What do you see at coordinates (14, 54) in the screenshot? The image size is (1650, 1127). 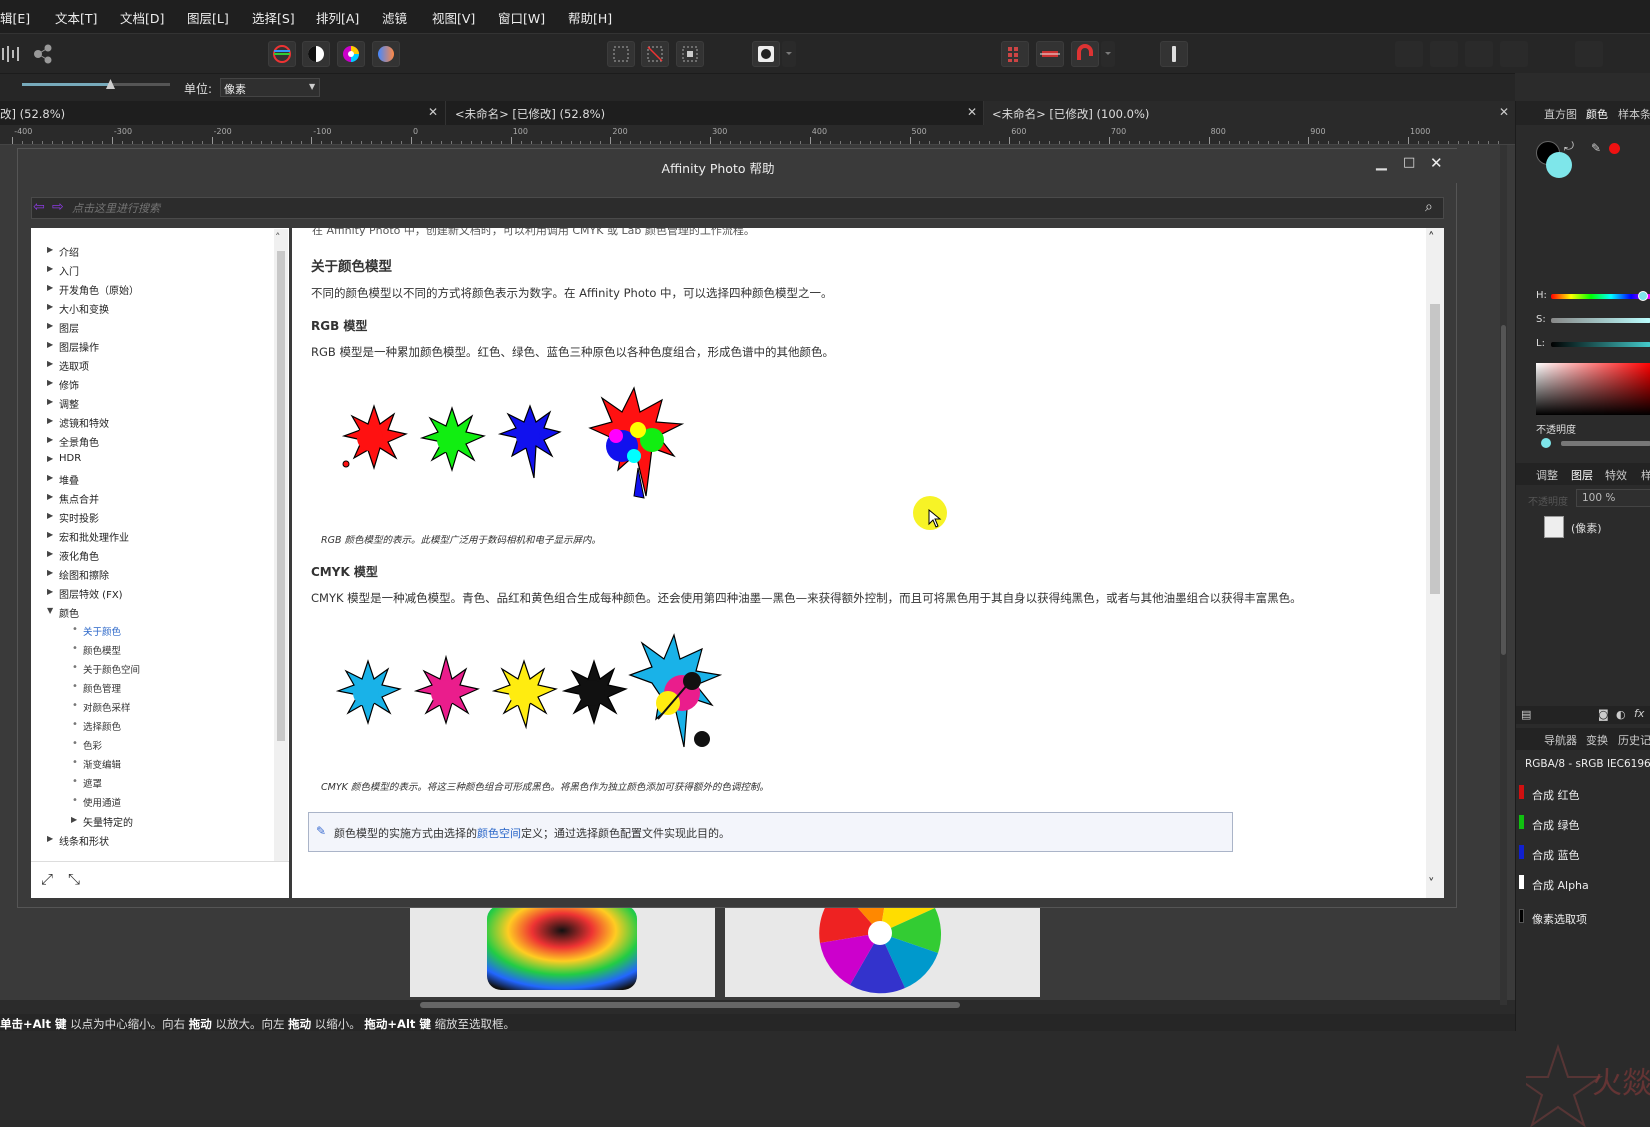 I see `studio-icon` at bounding box center [14, 54].